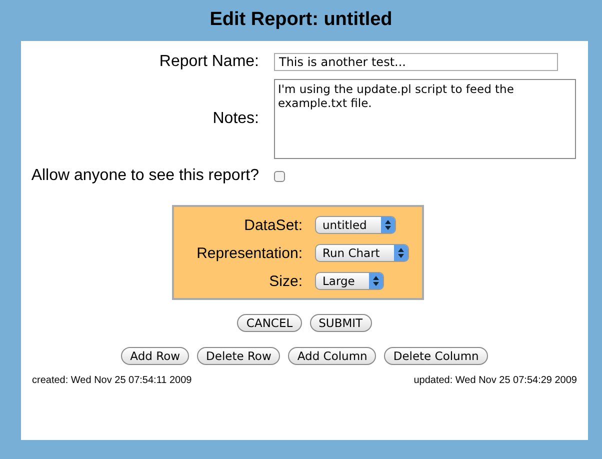  I want to click on created-timestamp: created: Wed Nov 25 07:54:11 2009, so click(112, 380).